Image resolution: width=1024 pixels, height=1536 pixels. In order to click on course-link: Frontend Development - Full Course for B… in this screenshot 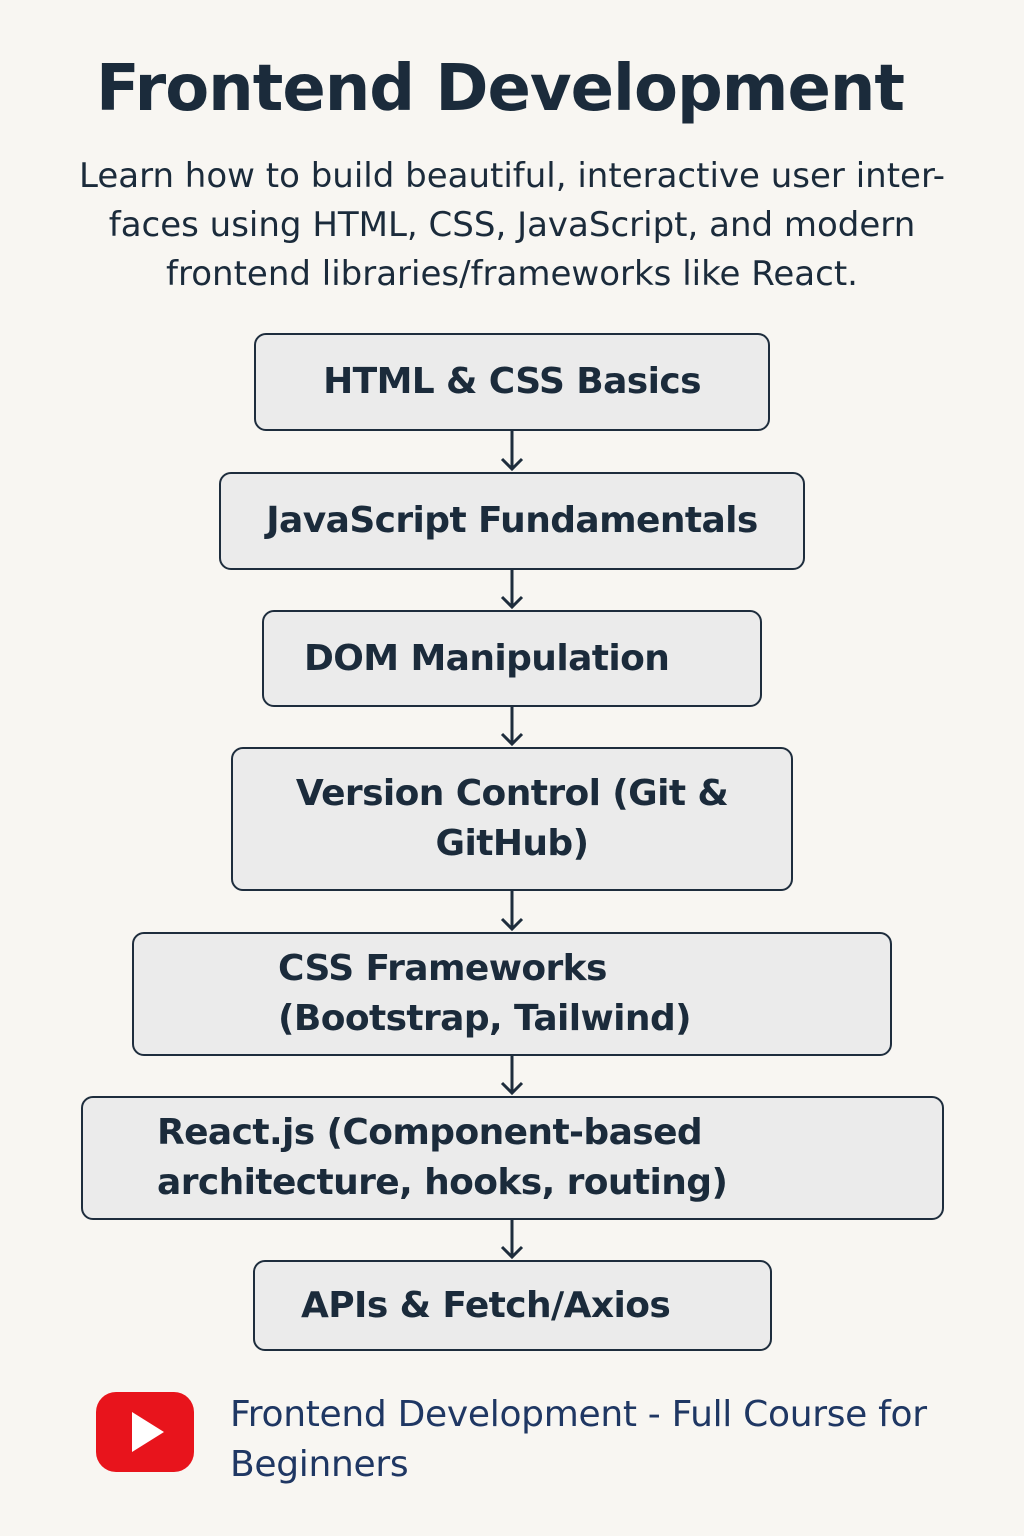, I will do `click(526, 1440)`.